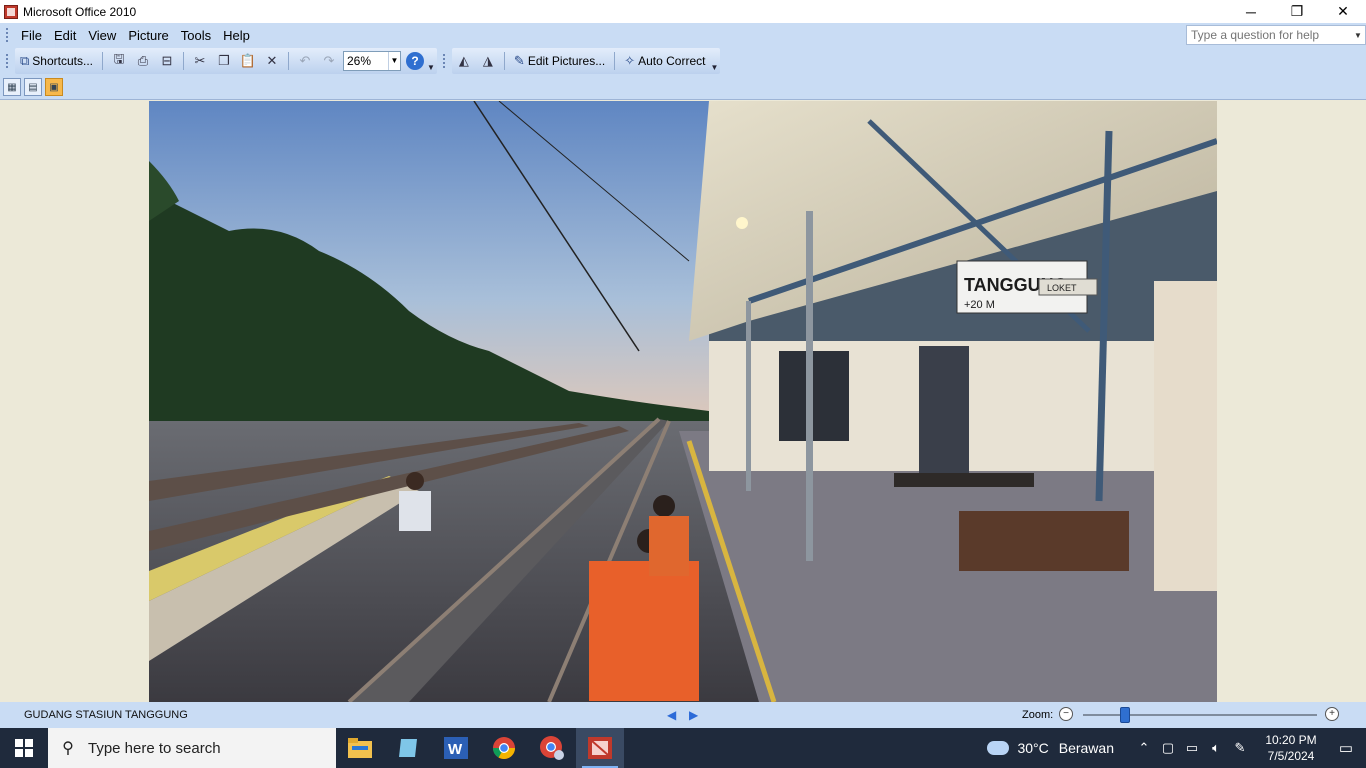  I want to click on taskbar-file-explorer, so click(360, 748).